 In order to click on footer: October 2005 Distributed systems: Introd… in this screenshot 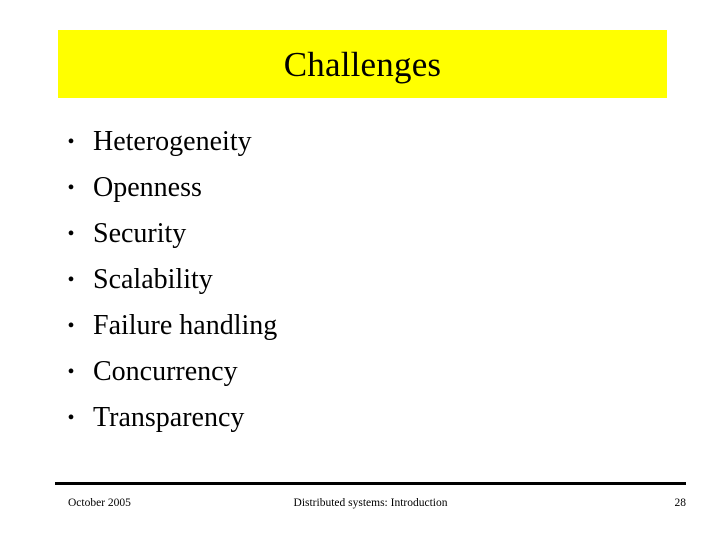, I will do `click(370, 504)`.